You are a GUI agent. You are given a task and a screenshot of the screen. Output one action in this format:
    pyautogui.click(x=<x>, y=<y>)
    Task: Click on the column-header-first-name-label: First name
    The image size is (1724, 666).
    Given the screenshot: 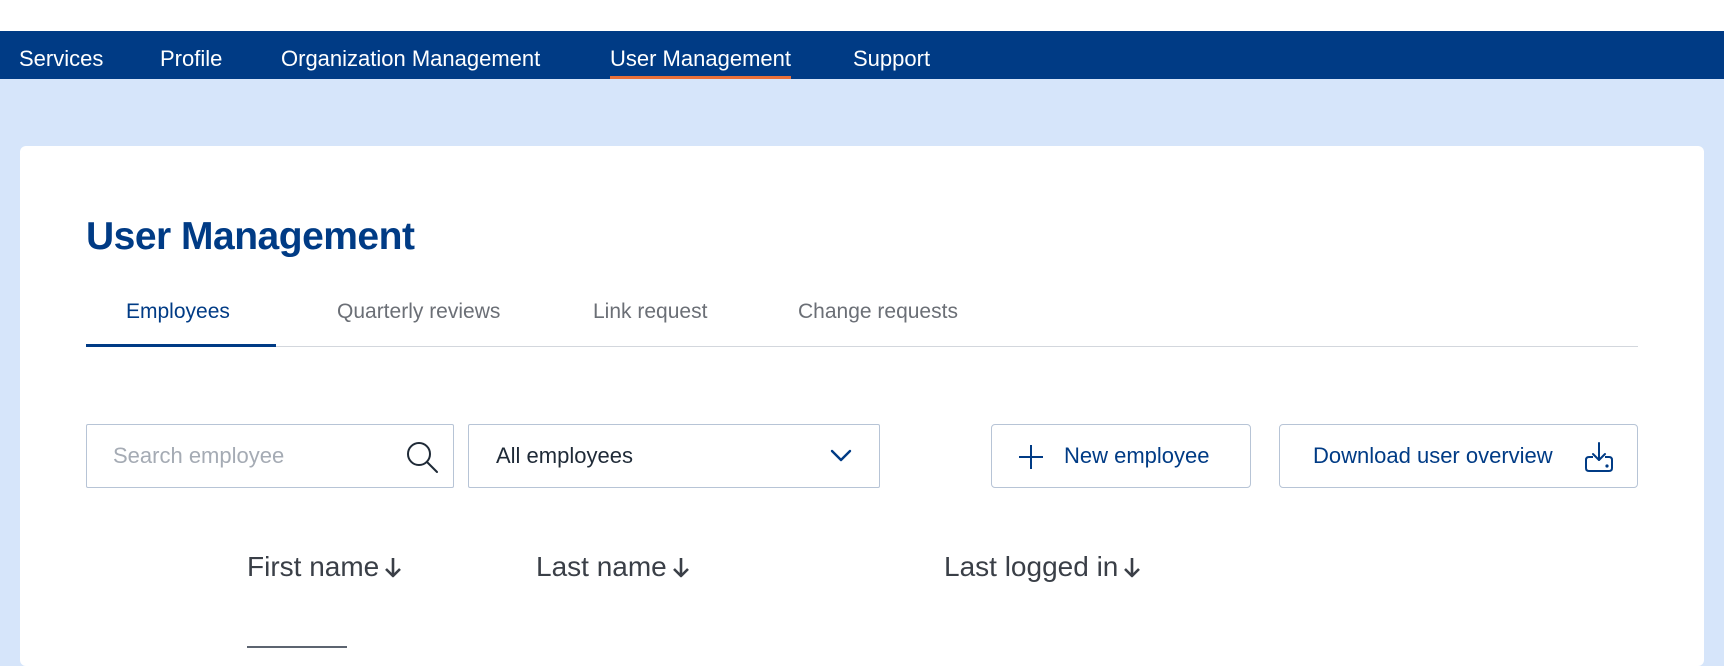 What is the action you would take?
    pyautogui.click(x=313, y=566)
    